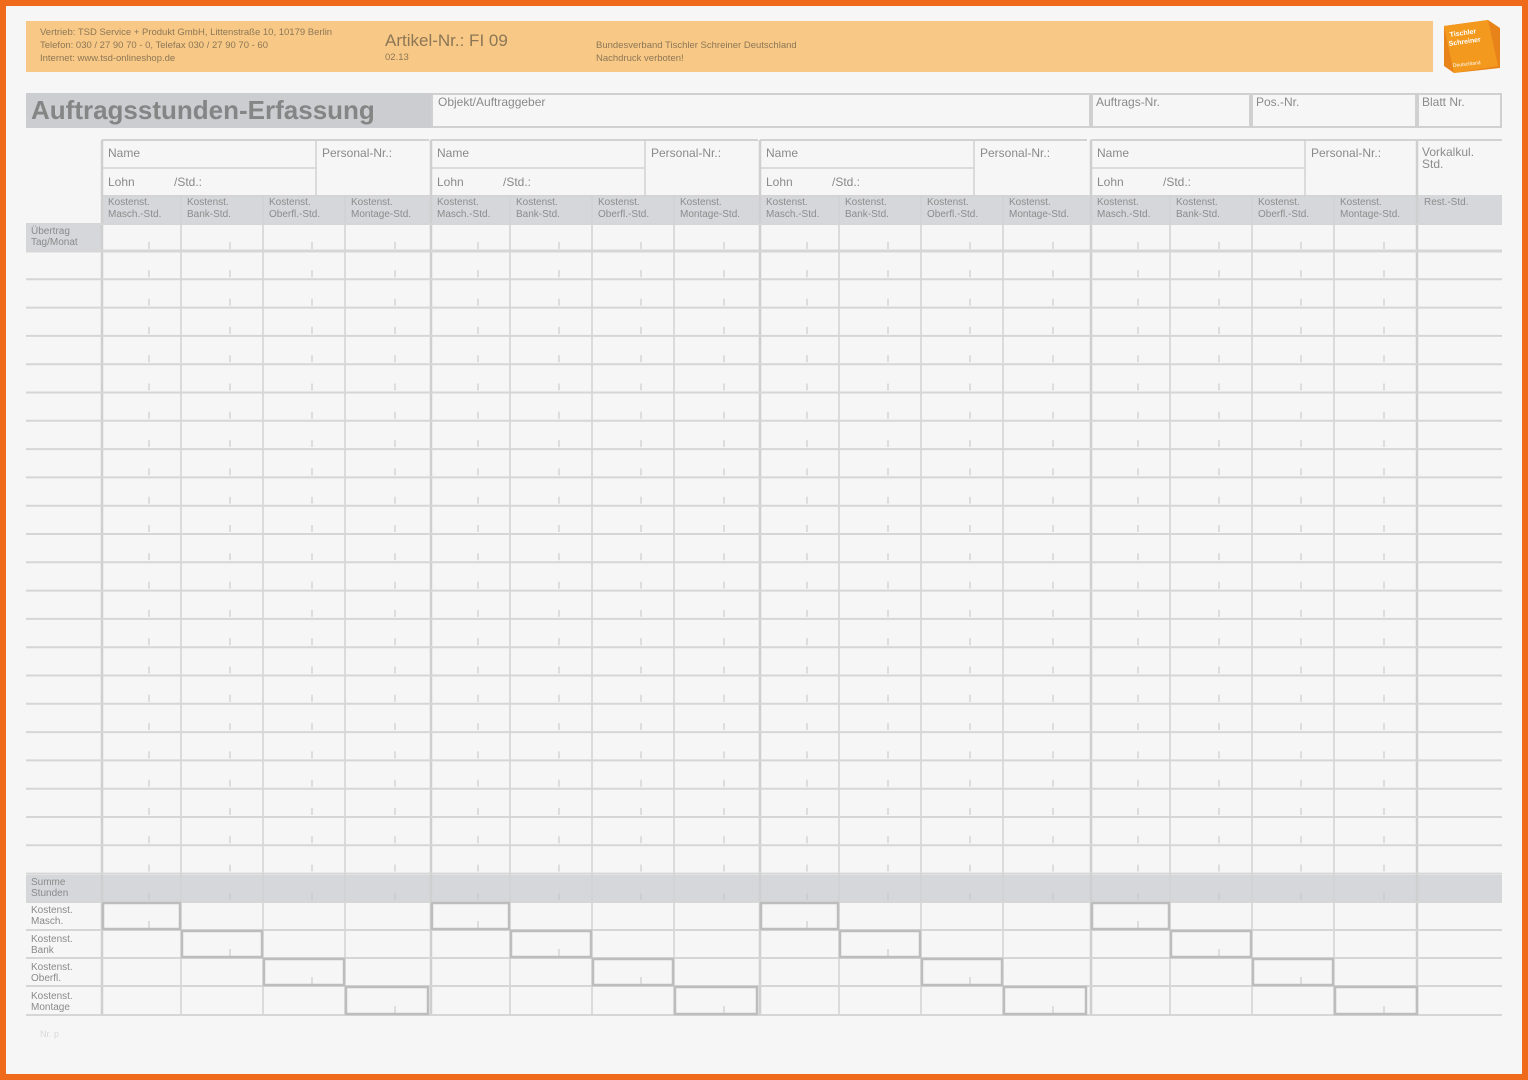  I want to click on kostenst-oberfl-line1: Kostenst., so click(52, 967).